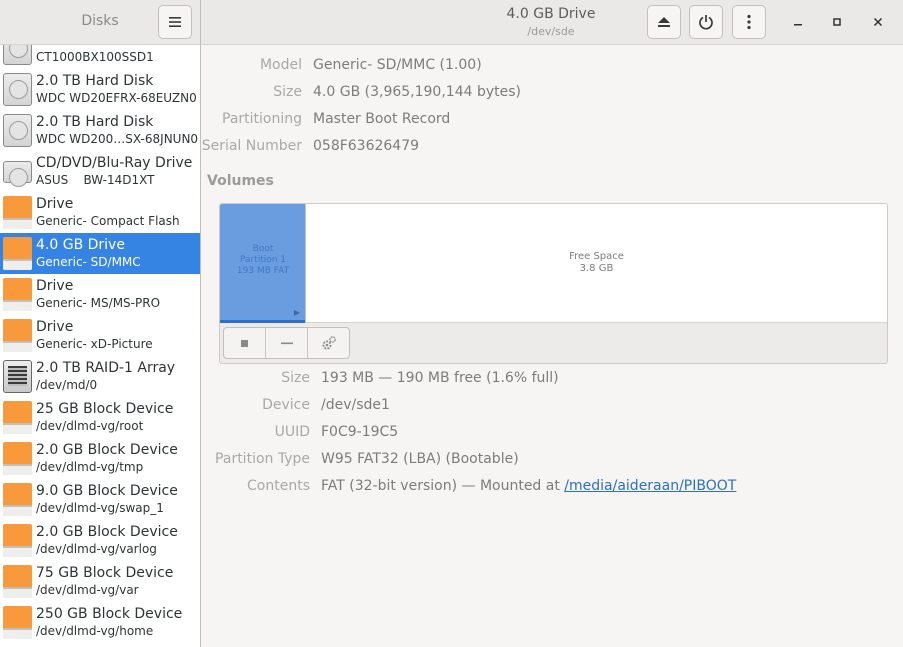  What do you see at coordinates (397, 65) in the screenshot?
I see `model-value: Generic- SD/MMC (1.00)` at bounding box center [397, 65].